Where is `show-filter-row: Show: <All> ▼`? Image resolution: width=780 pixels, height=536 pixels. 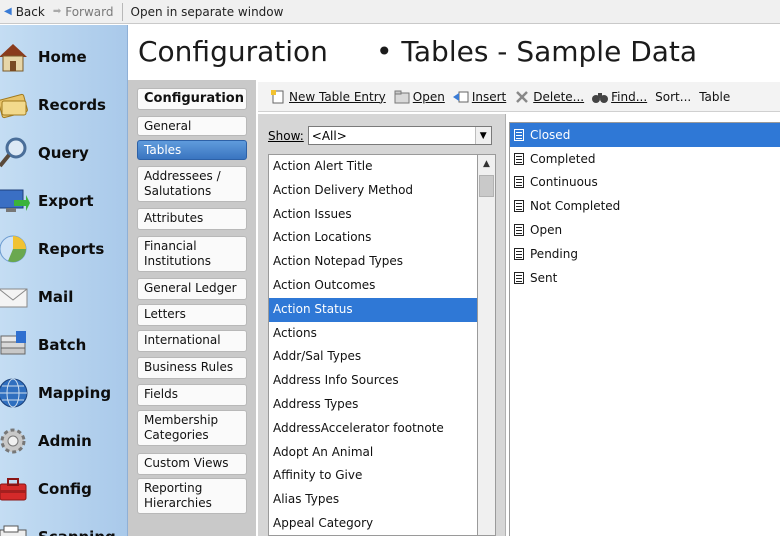
show-filter-row: Show: <All> ▼ is located at coordinates (380, 135).